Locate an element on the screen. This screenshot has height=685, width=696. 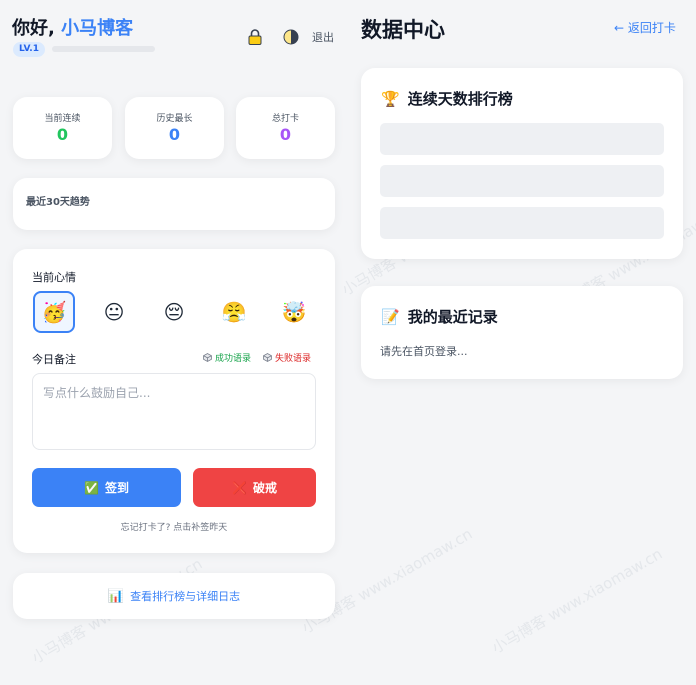
stat-label: 当前连续 is located at coordinates (62, 119).